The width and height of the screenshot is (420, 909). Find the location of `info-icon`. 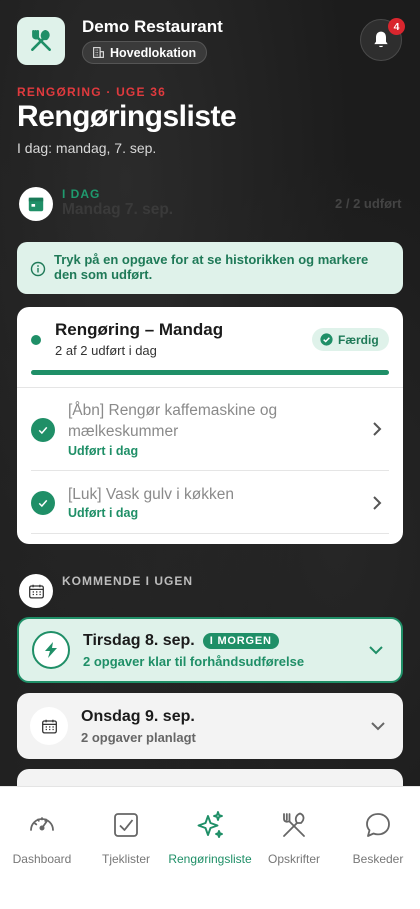

info-icon is located at coordinates (38, 269).